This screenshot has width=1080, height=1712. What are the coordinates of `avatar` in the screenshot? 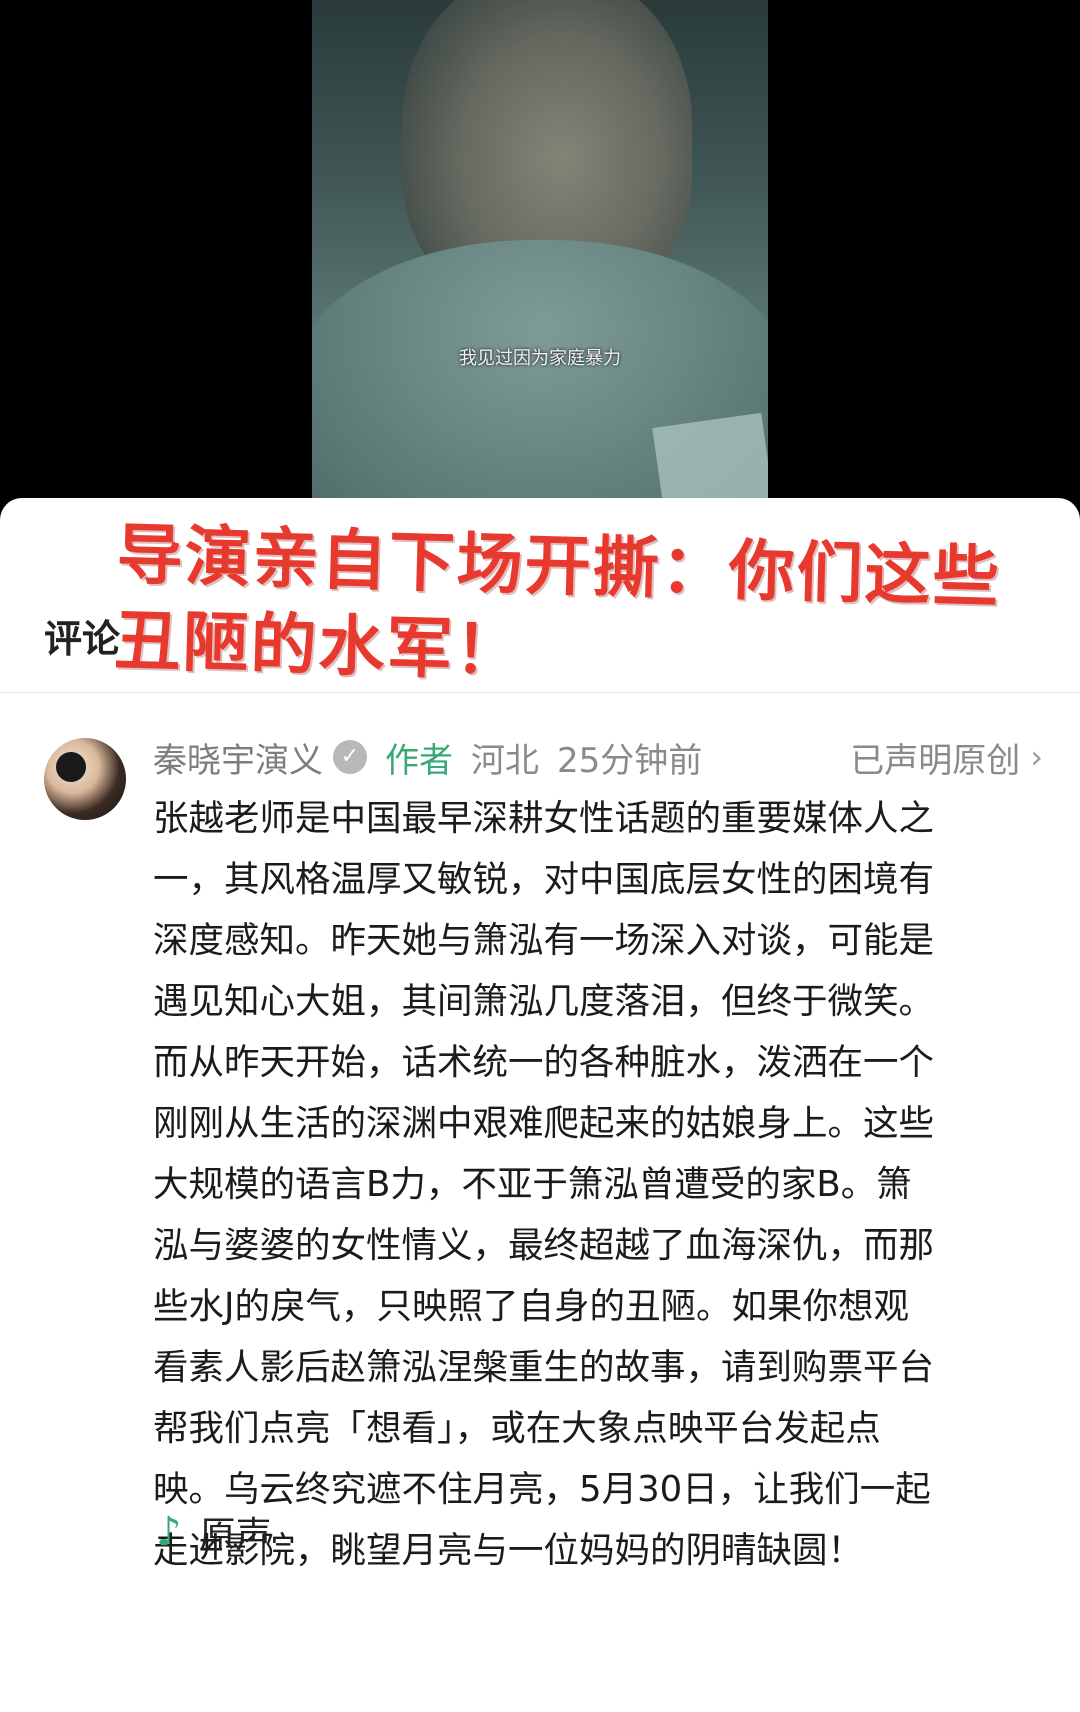 It's located at (85, 779).